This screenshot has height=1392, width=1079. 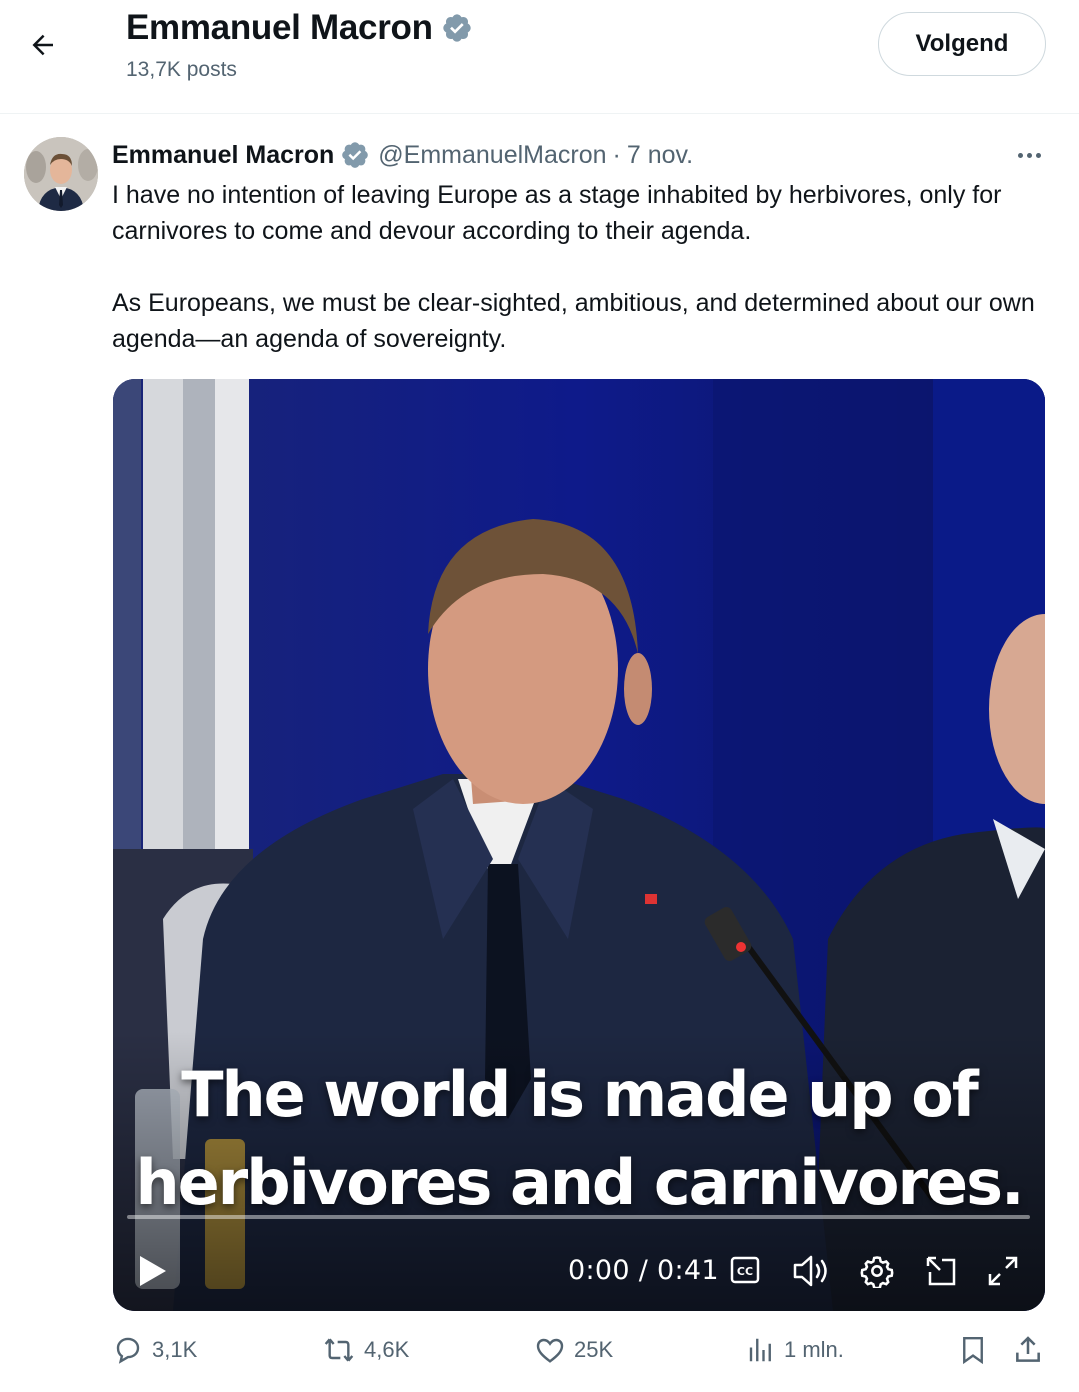 I want to click on view-count: 1 mln., so click(x=814, y=1349).